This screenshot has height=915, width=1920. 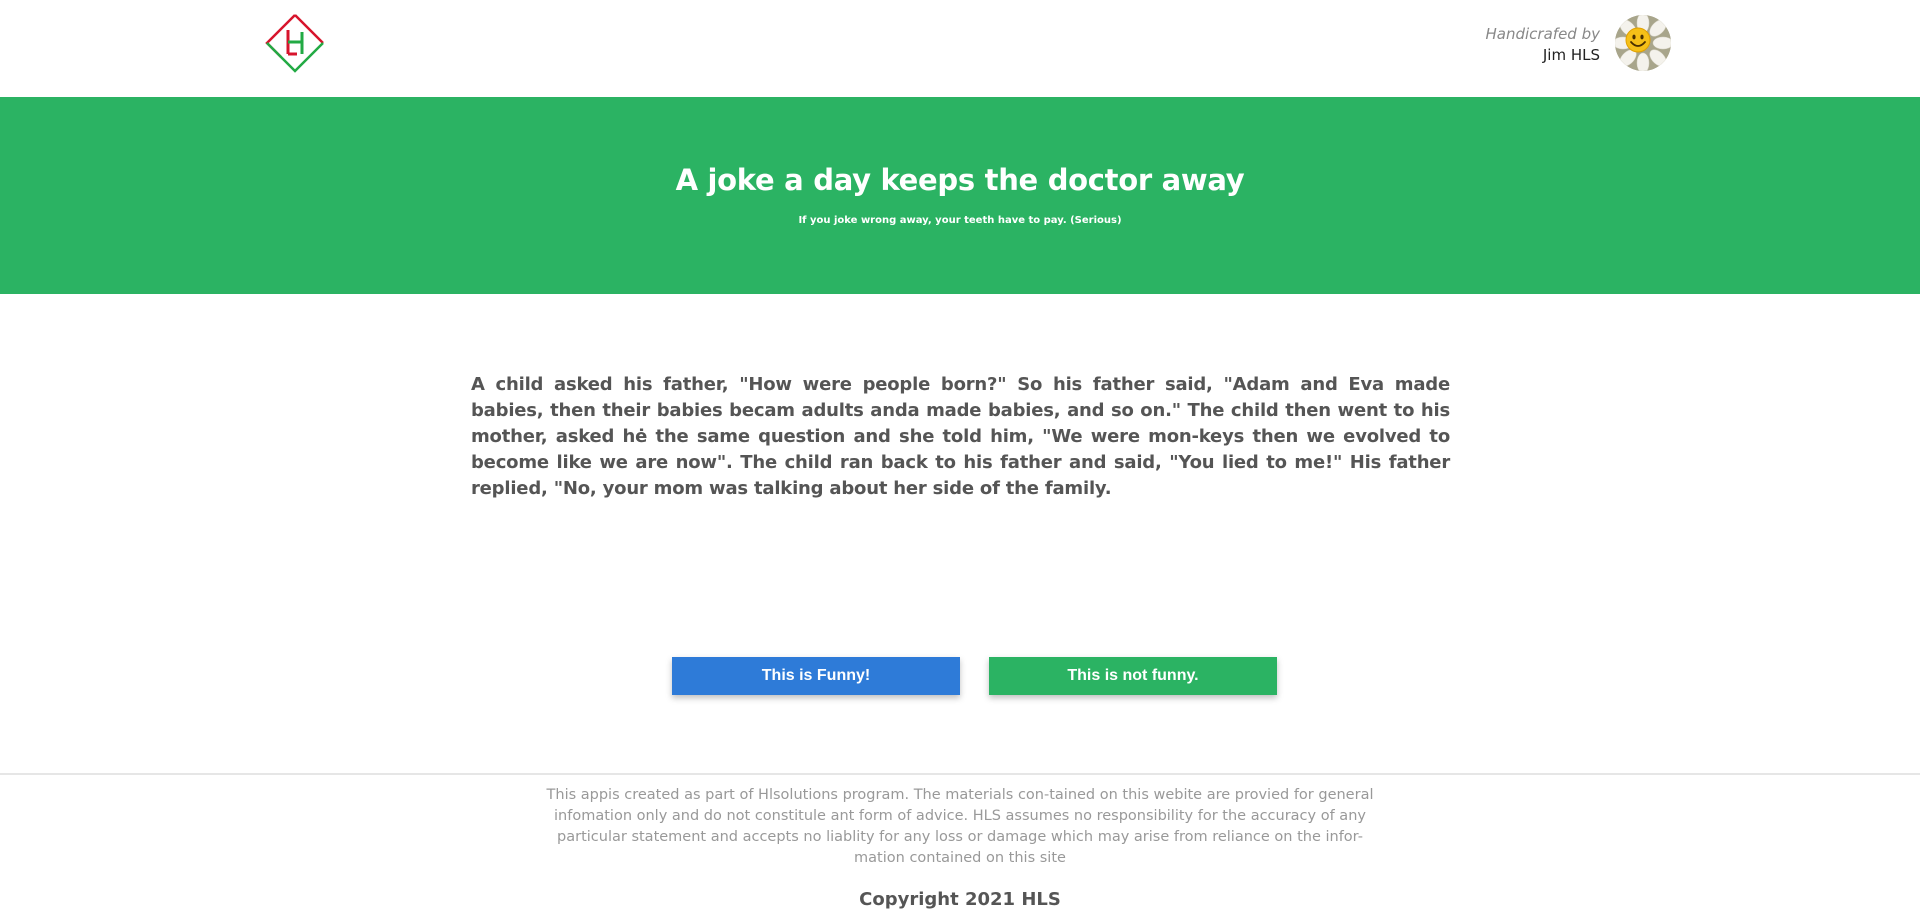 What do you see at coordinates (1543, 45) in the screenshot?
I see `author-credit: Handicrafed by Jim HLS` at bounding box center [1543, 45].